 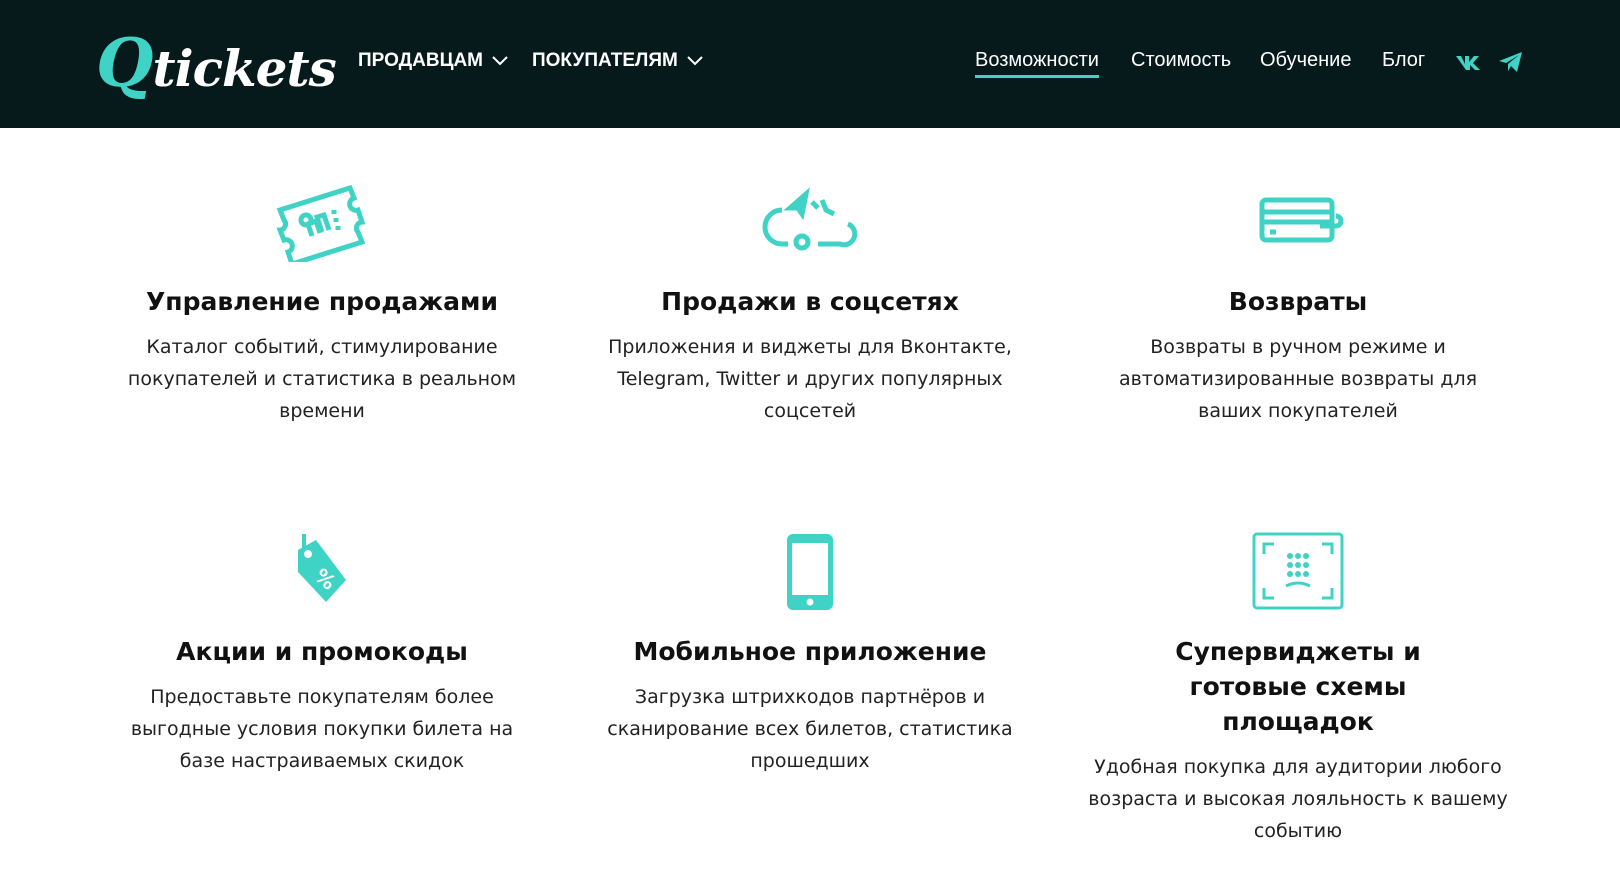 I want to click on nav-link-blog: Блог, so click(x=1403, y=60).